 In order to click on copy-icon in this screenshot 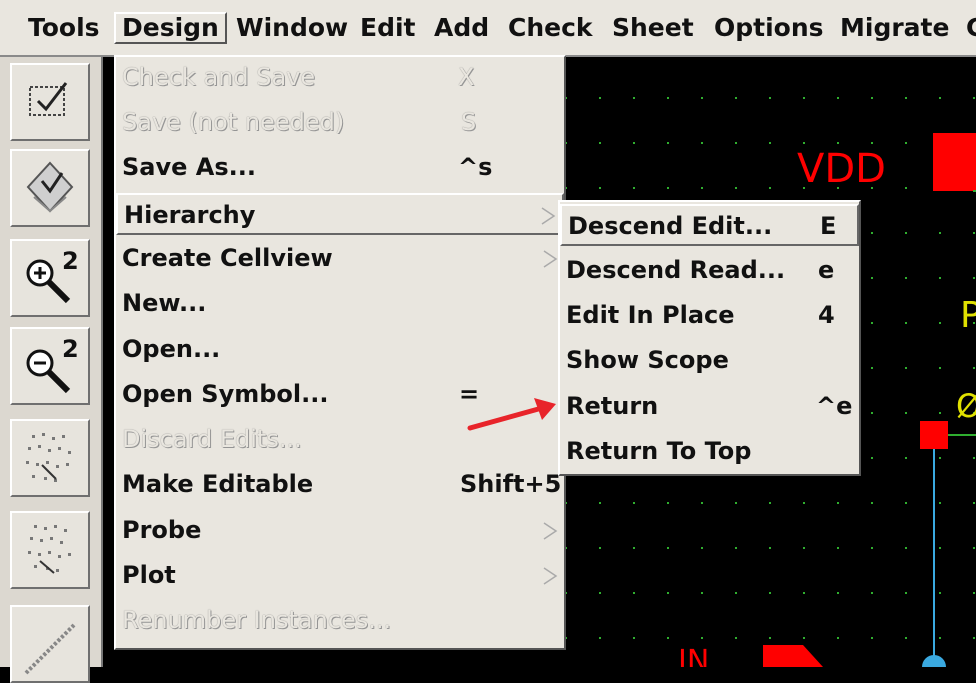, I will do `click(50, 550)`.